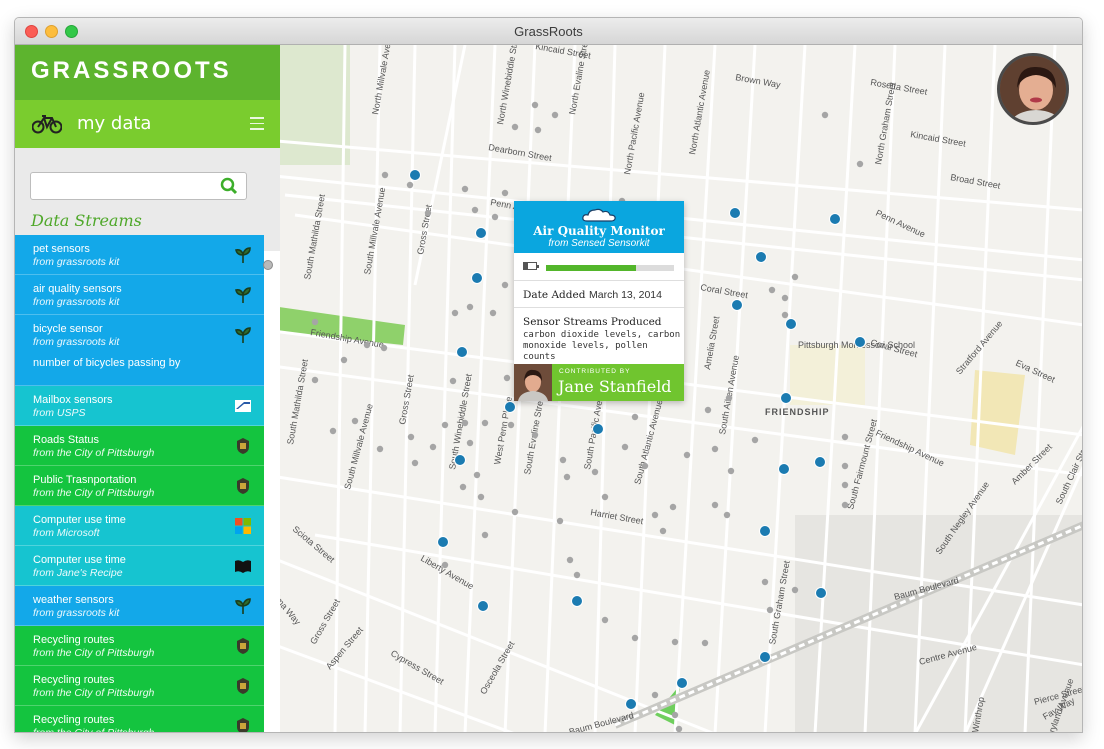 The image size is (1104, 749). I want to click on data-stream-item: Roads Status from the City of Pittsburgh, so click(139, 446).